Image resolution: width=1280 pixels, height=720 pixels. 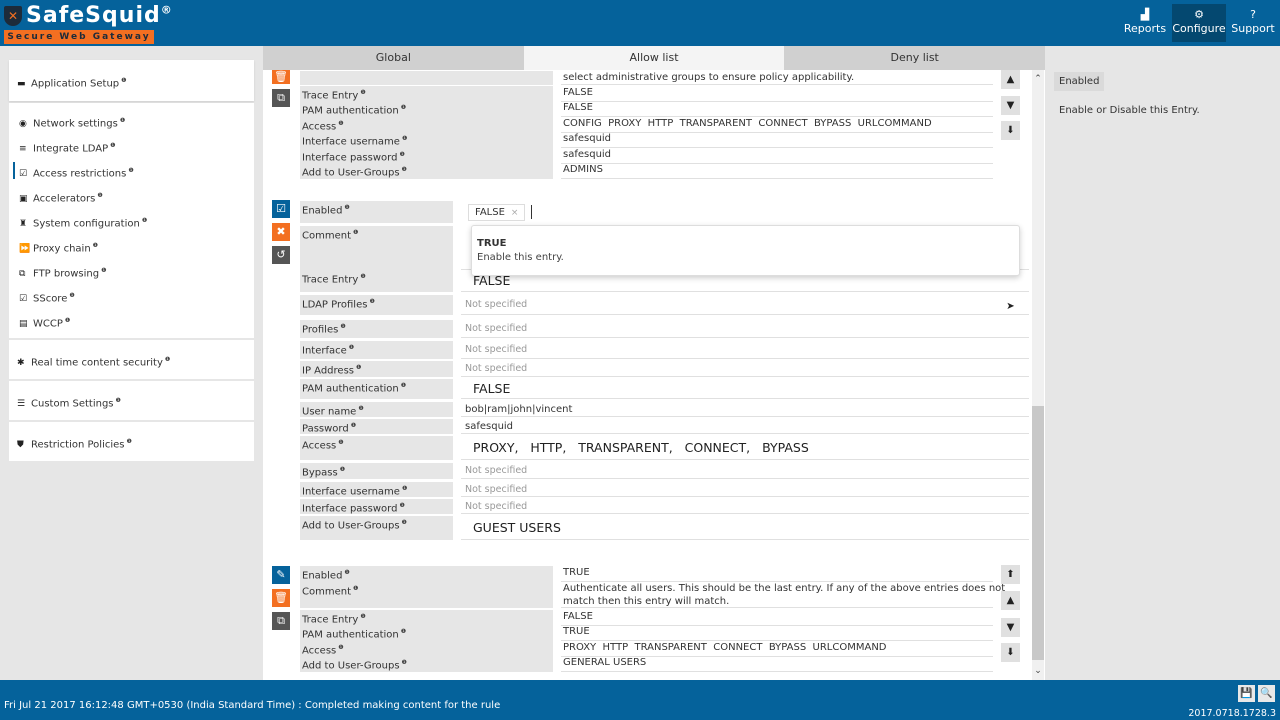 What do you see at coordinates (131, 320) in the screenshot?
I see `sidebar-item-wccp: ▤ WCCP ❶` at bounding box center [131, 320].